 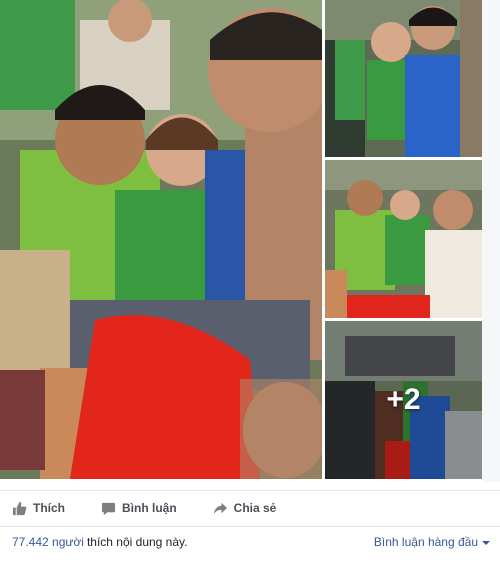 I want to click on share-arrow-icon, so click(x=220, y=508).